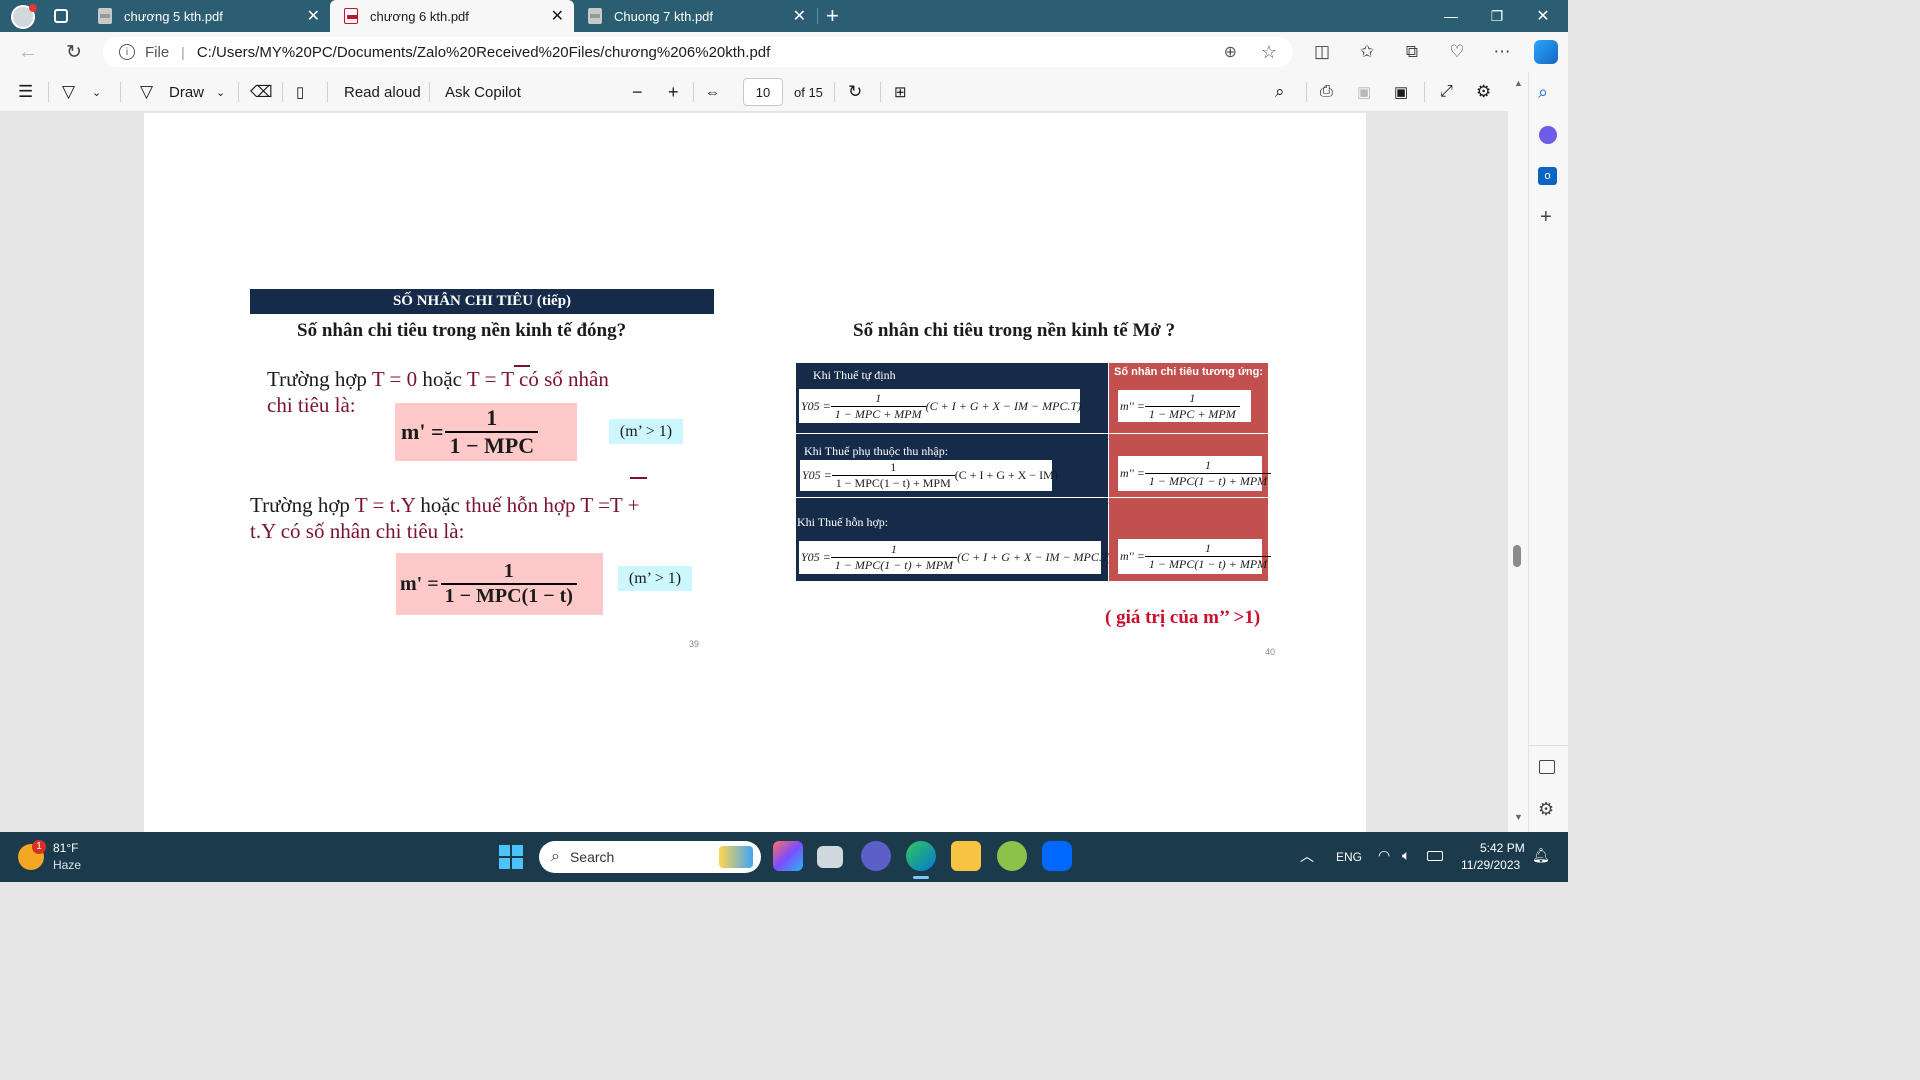  Describe the element at coordinates (1401, 92) in the screenshot. I see `save-as-icon: ▣` at that location.